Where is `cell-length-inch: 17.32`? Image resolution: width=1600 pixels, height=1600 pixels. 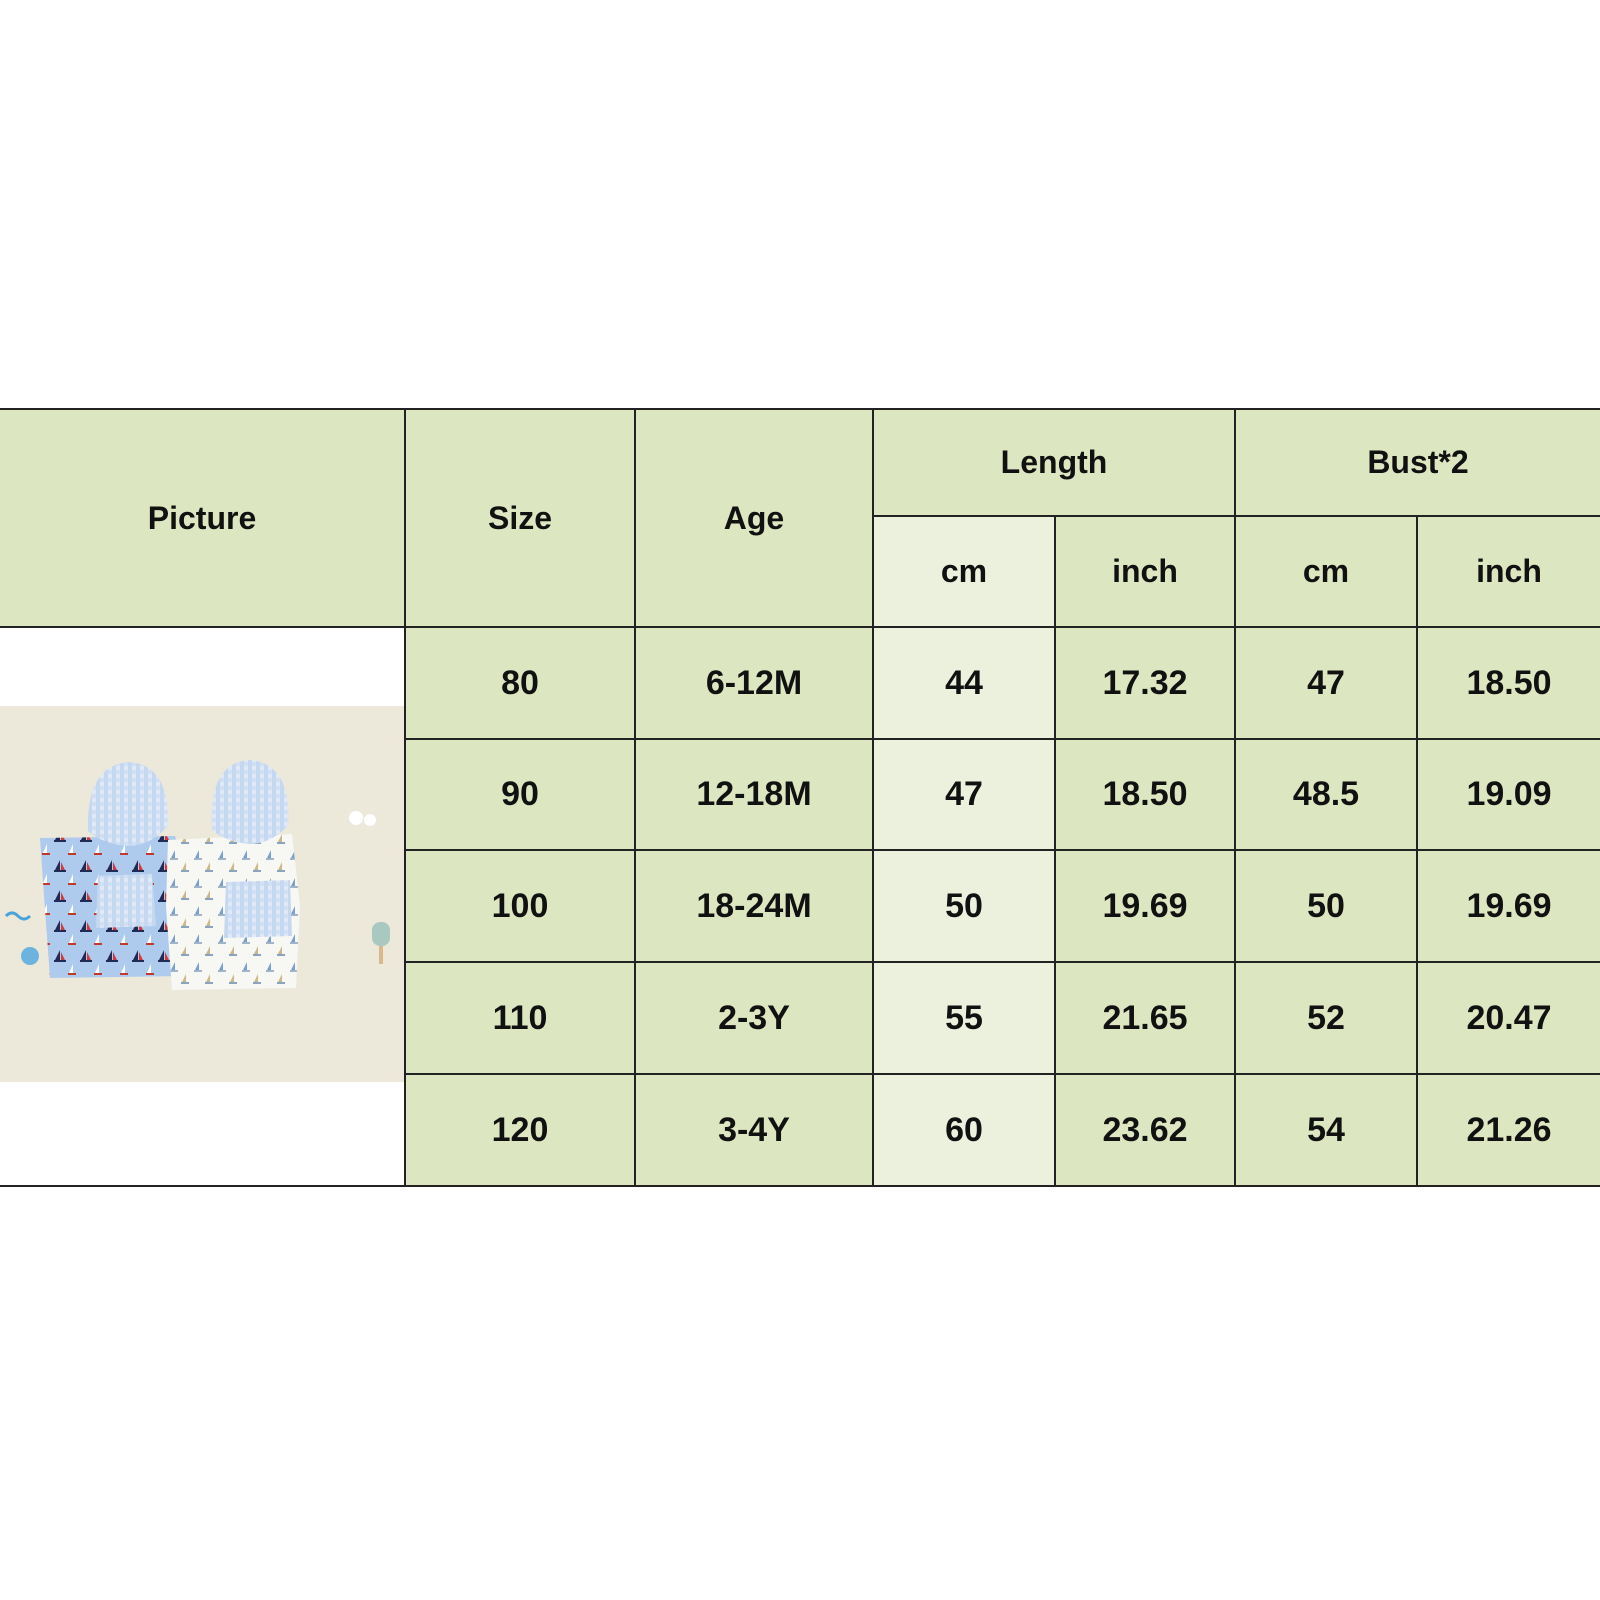
cell-length-inch: 17.32 is located at coordinates (1145, 683).